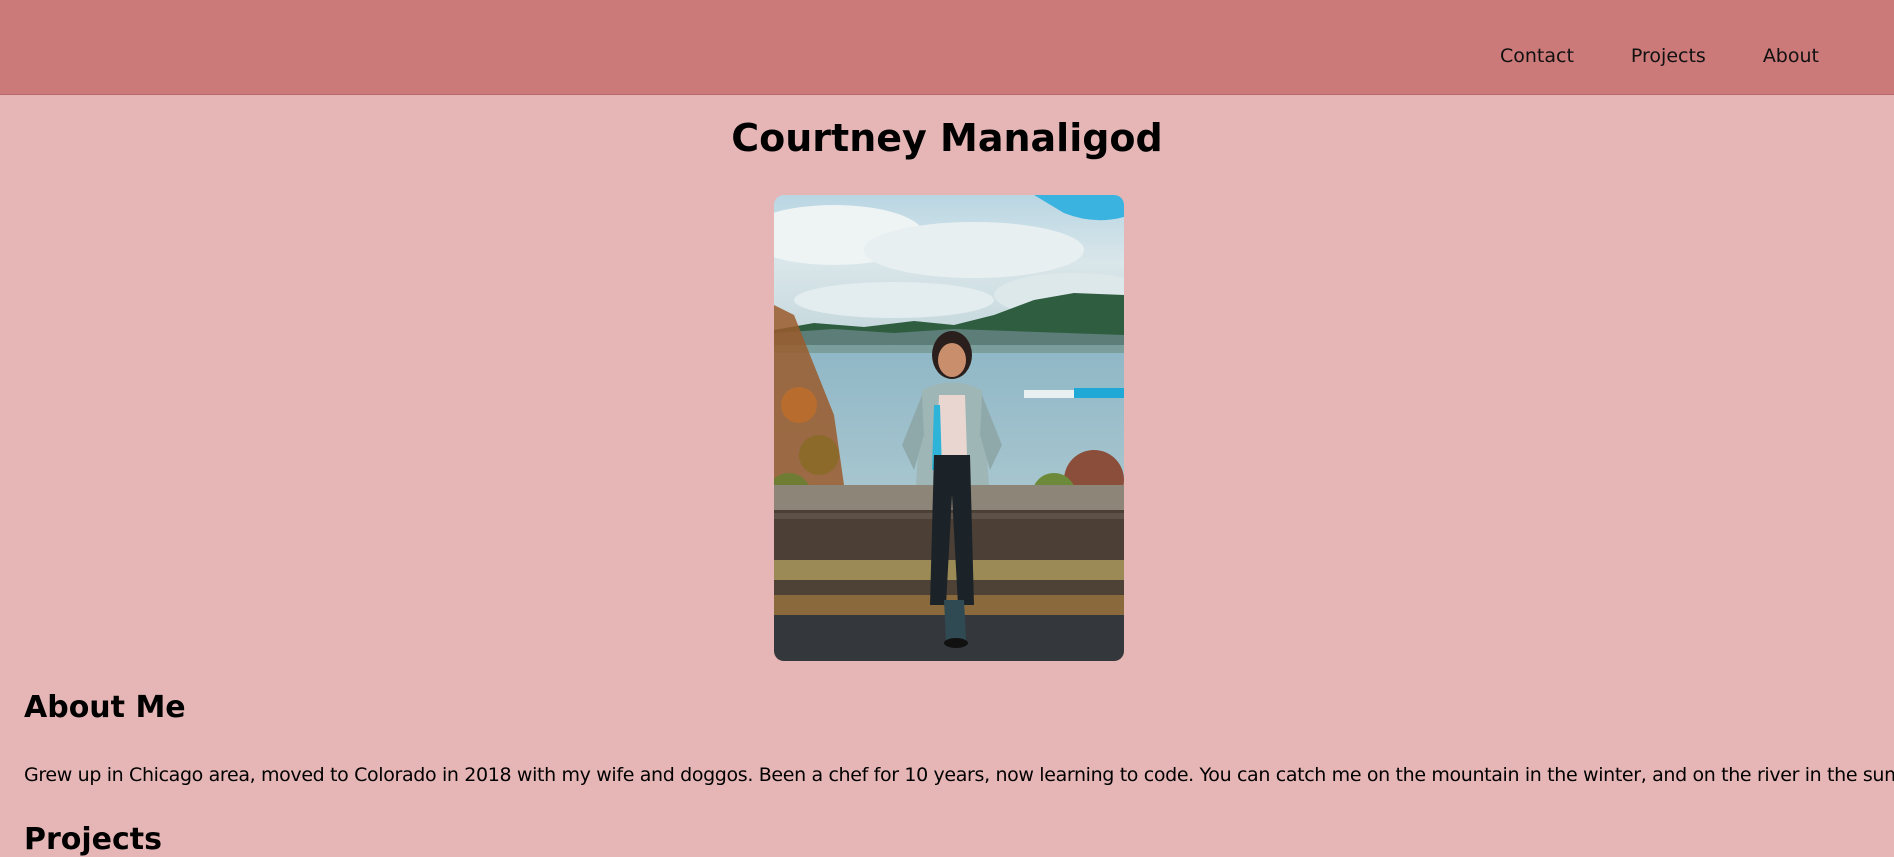 This screenshot has height=857, width=1894. Describe the element at coordinates (1791, 56) in the screenshot. I see `nav-link-about: About` at that location.